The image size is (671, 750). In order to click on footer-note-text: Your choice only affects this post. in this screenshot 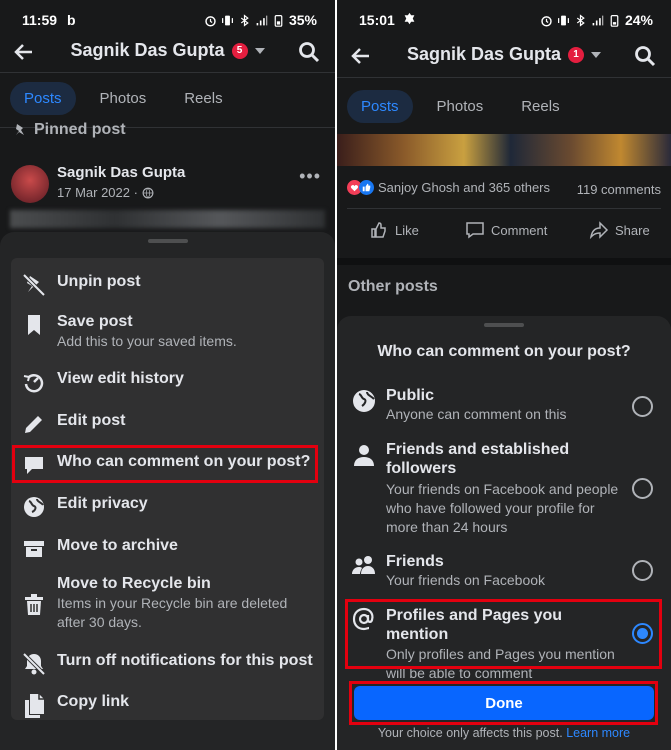, I will do `click(470, 733)`.